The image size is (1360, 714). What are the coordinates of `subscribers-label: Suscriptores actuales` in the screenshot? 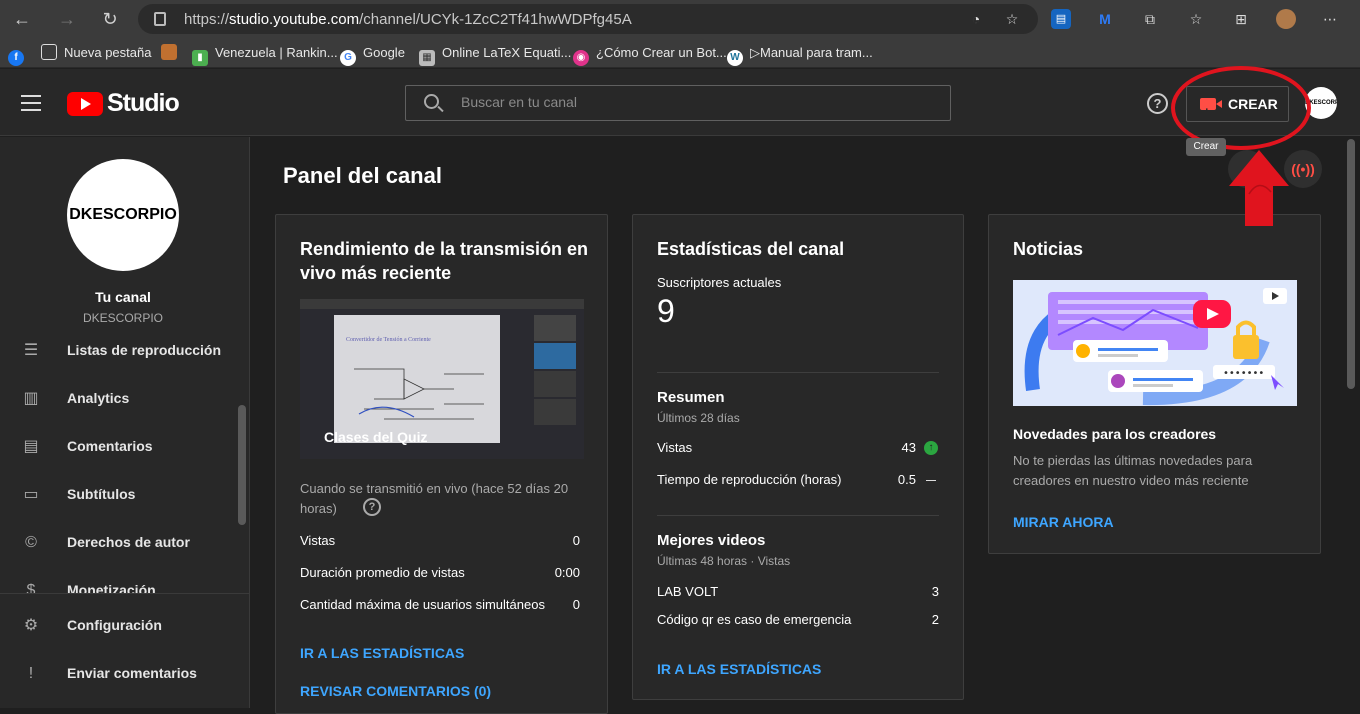 It's located at (719, 282).